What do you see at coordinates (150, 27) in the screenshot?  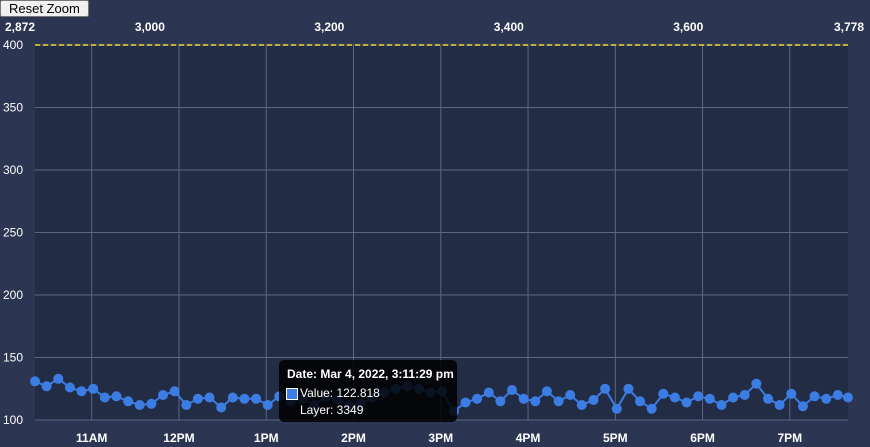 I see `top-axis-tick-label: 3,000` at bounding box center [150, 27].